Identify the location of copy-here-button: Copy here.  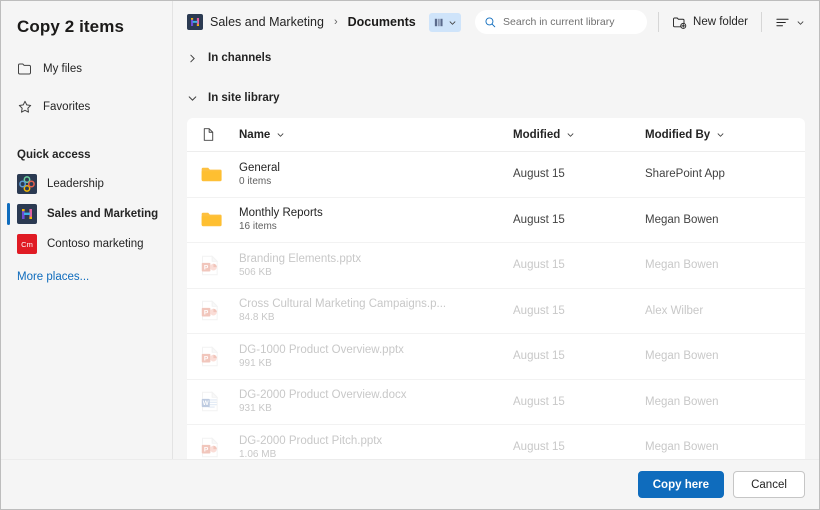
(680, 484).